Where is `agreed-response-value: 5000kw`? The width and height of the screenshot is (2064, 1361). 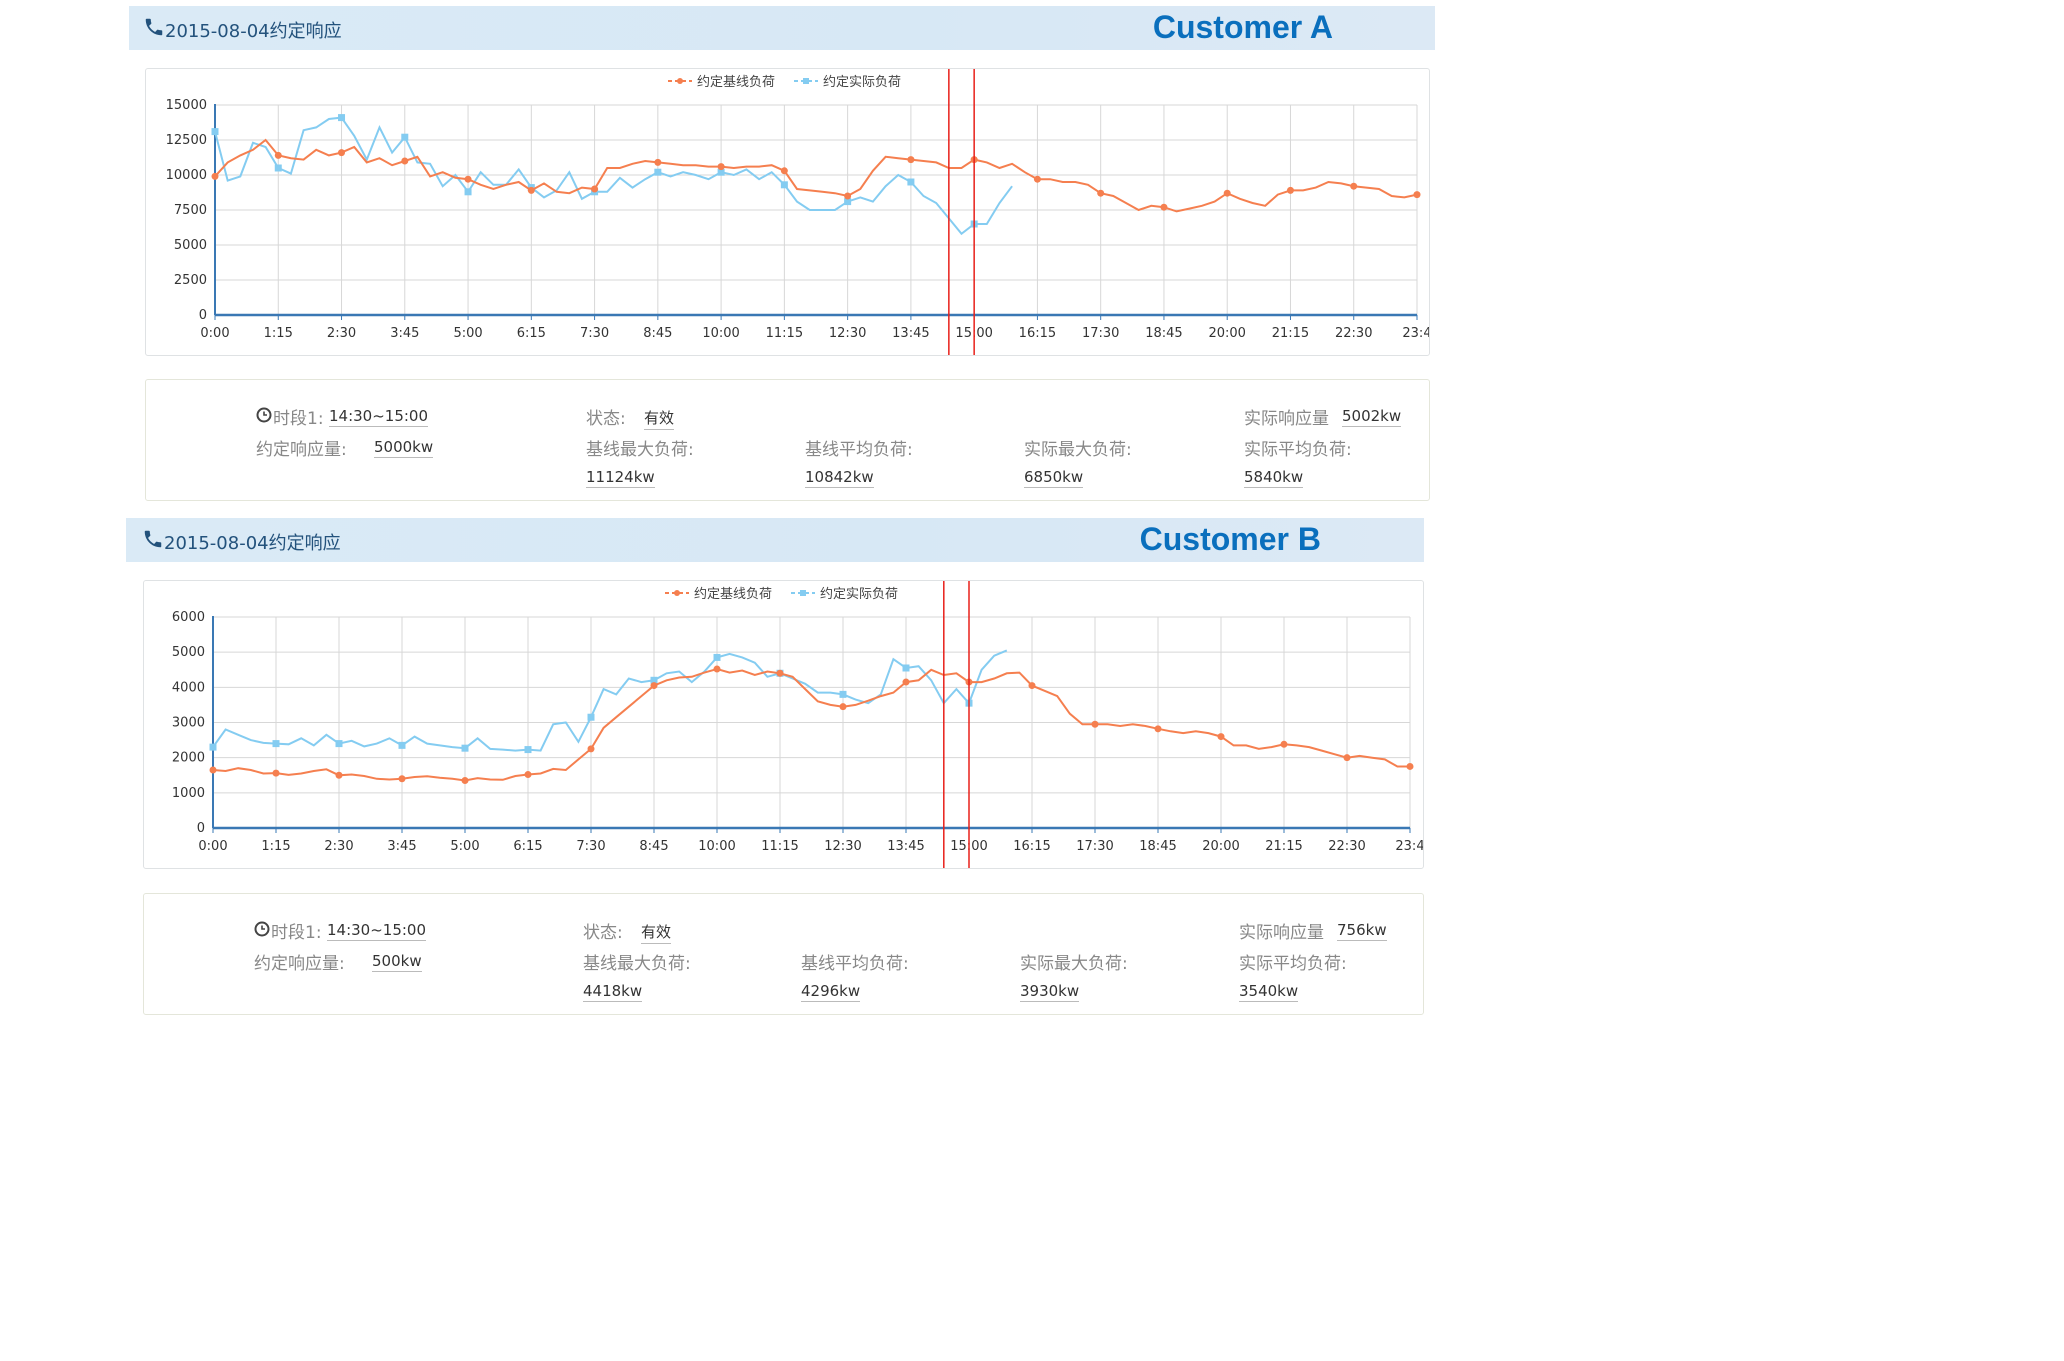
agreed-response-value: 5000kw is located at coordinates (404, 448).